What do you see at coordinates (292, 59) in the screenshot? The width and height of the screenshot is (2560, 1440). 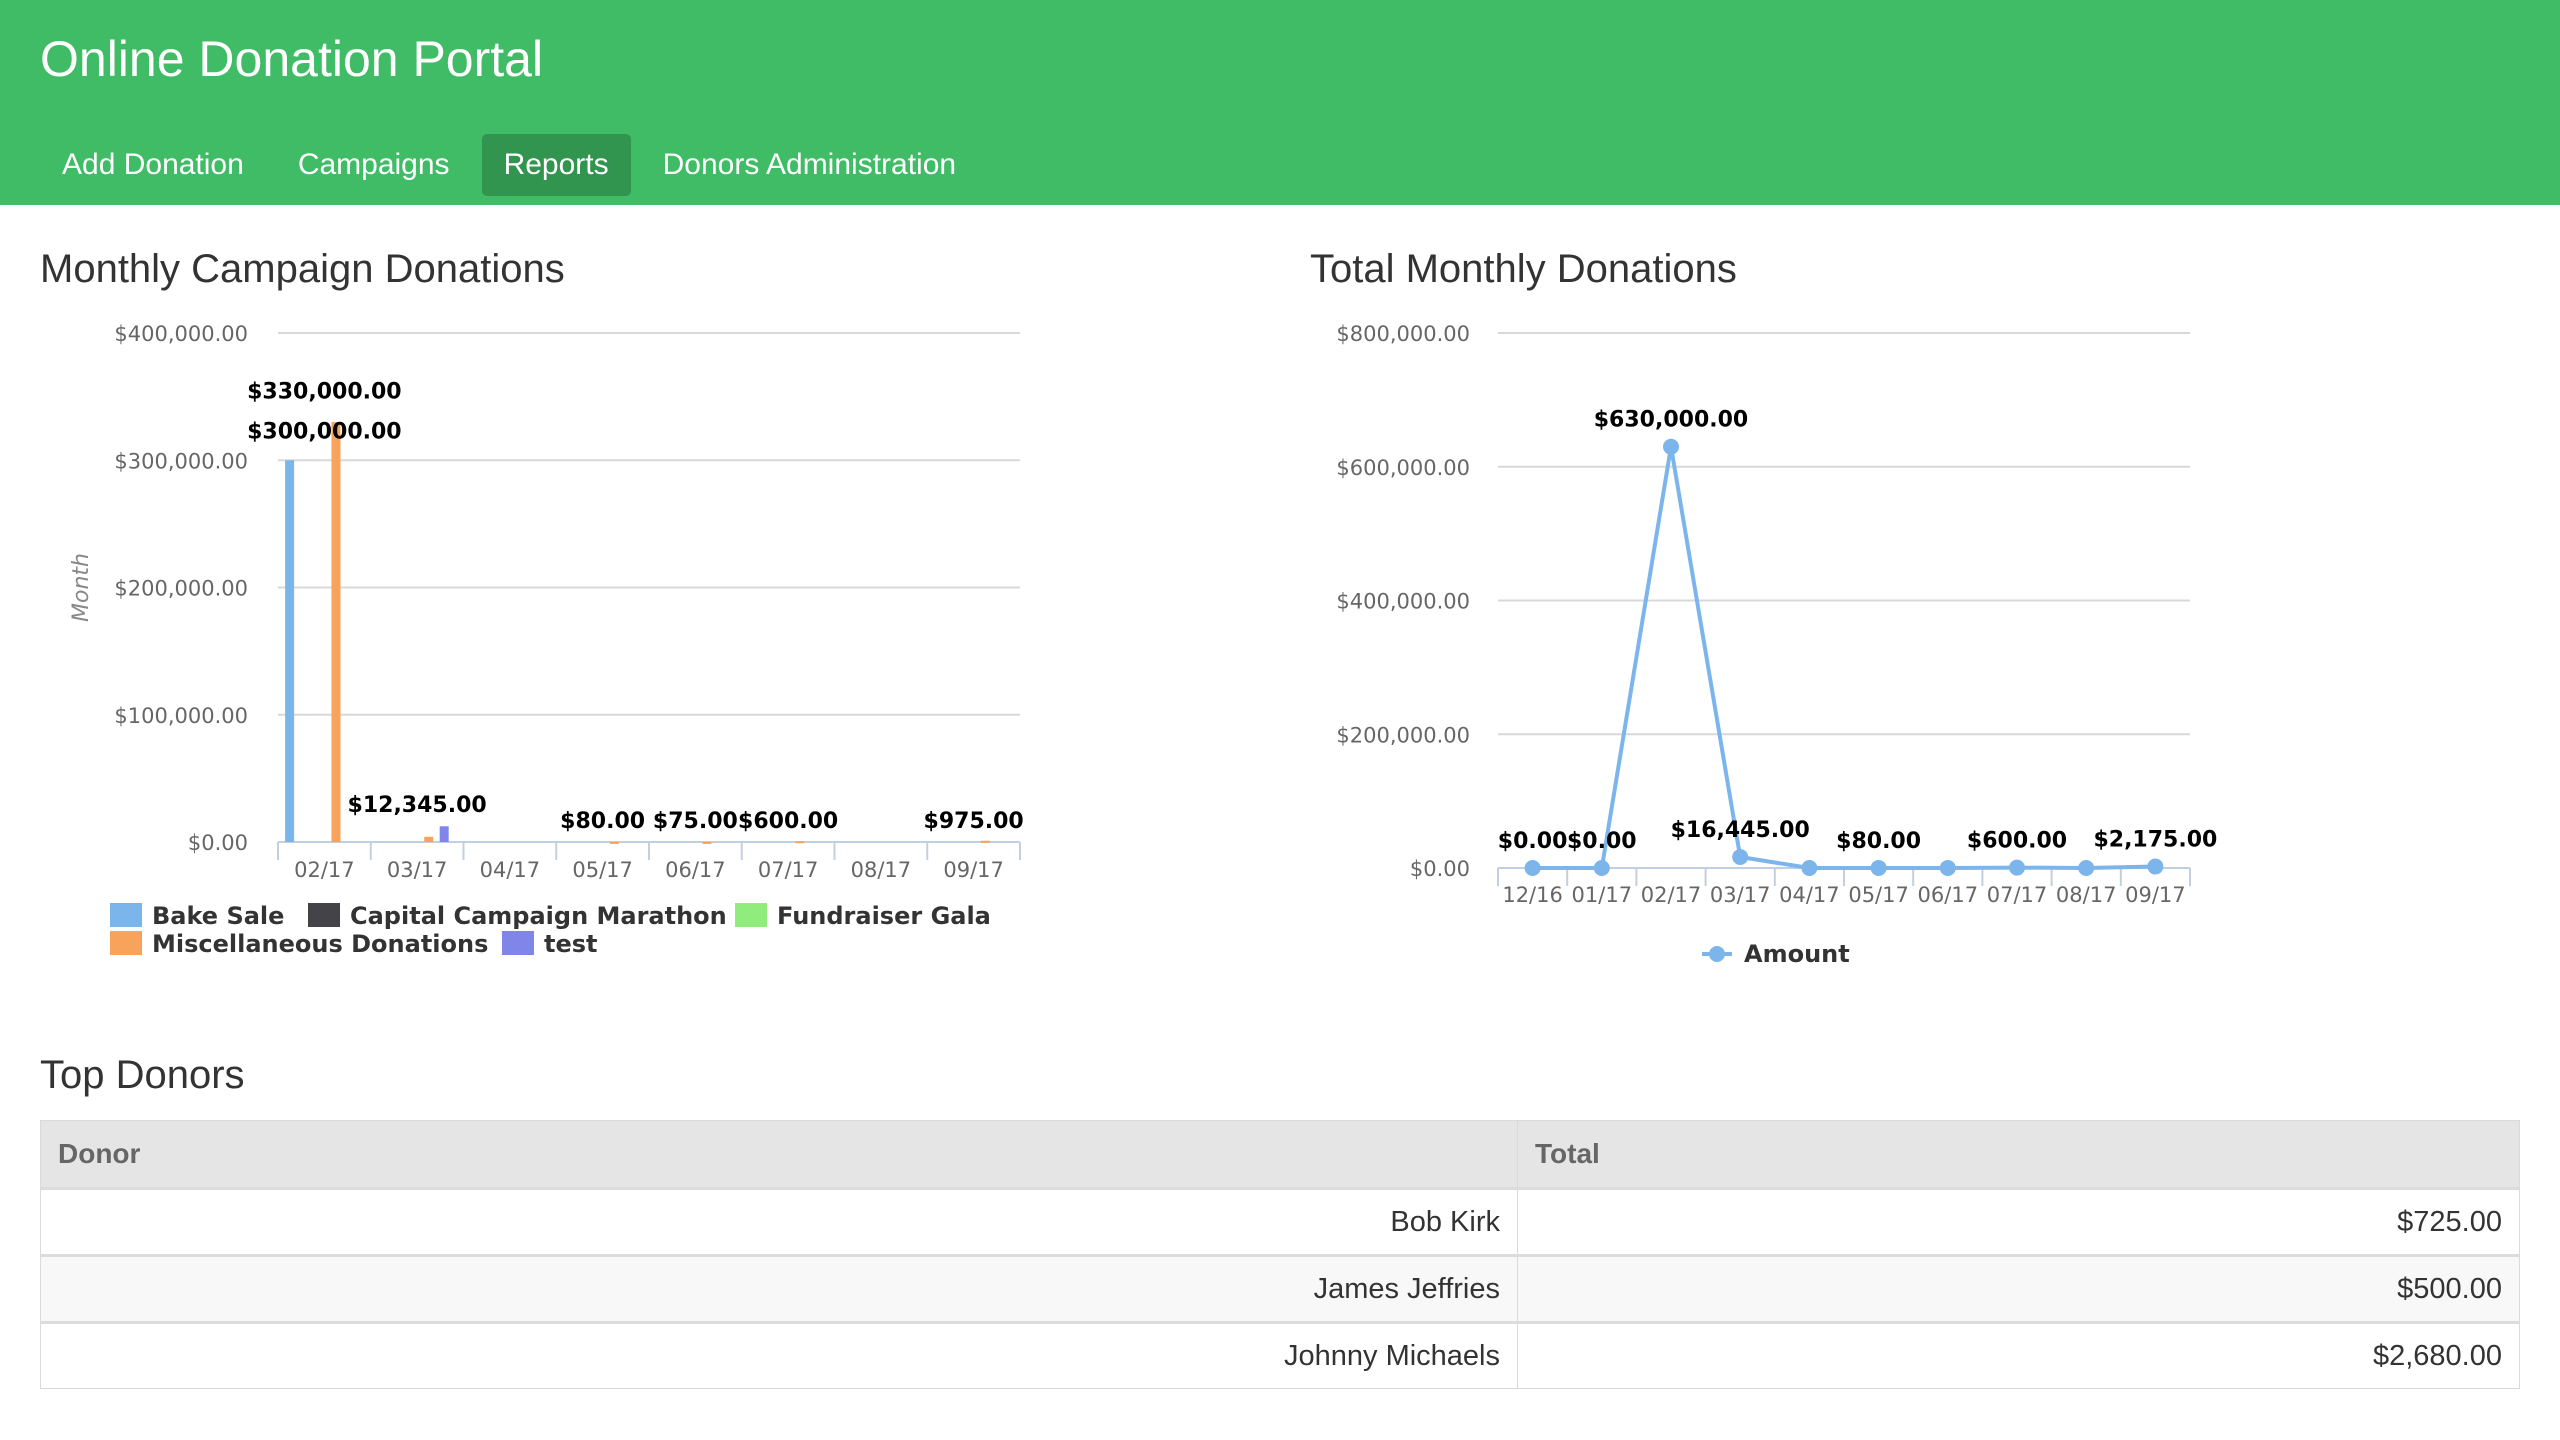 I see `app-title: Online Donation Portal` at bounding box center [292, 59].